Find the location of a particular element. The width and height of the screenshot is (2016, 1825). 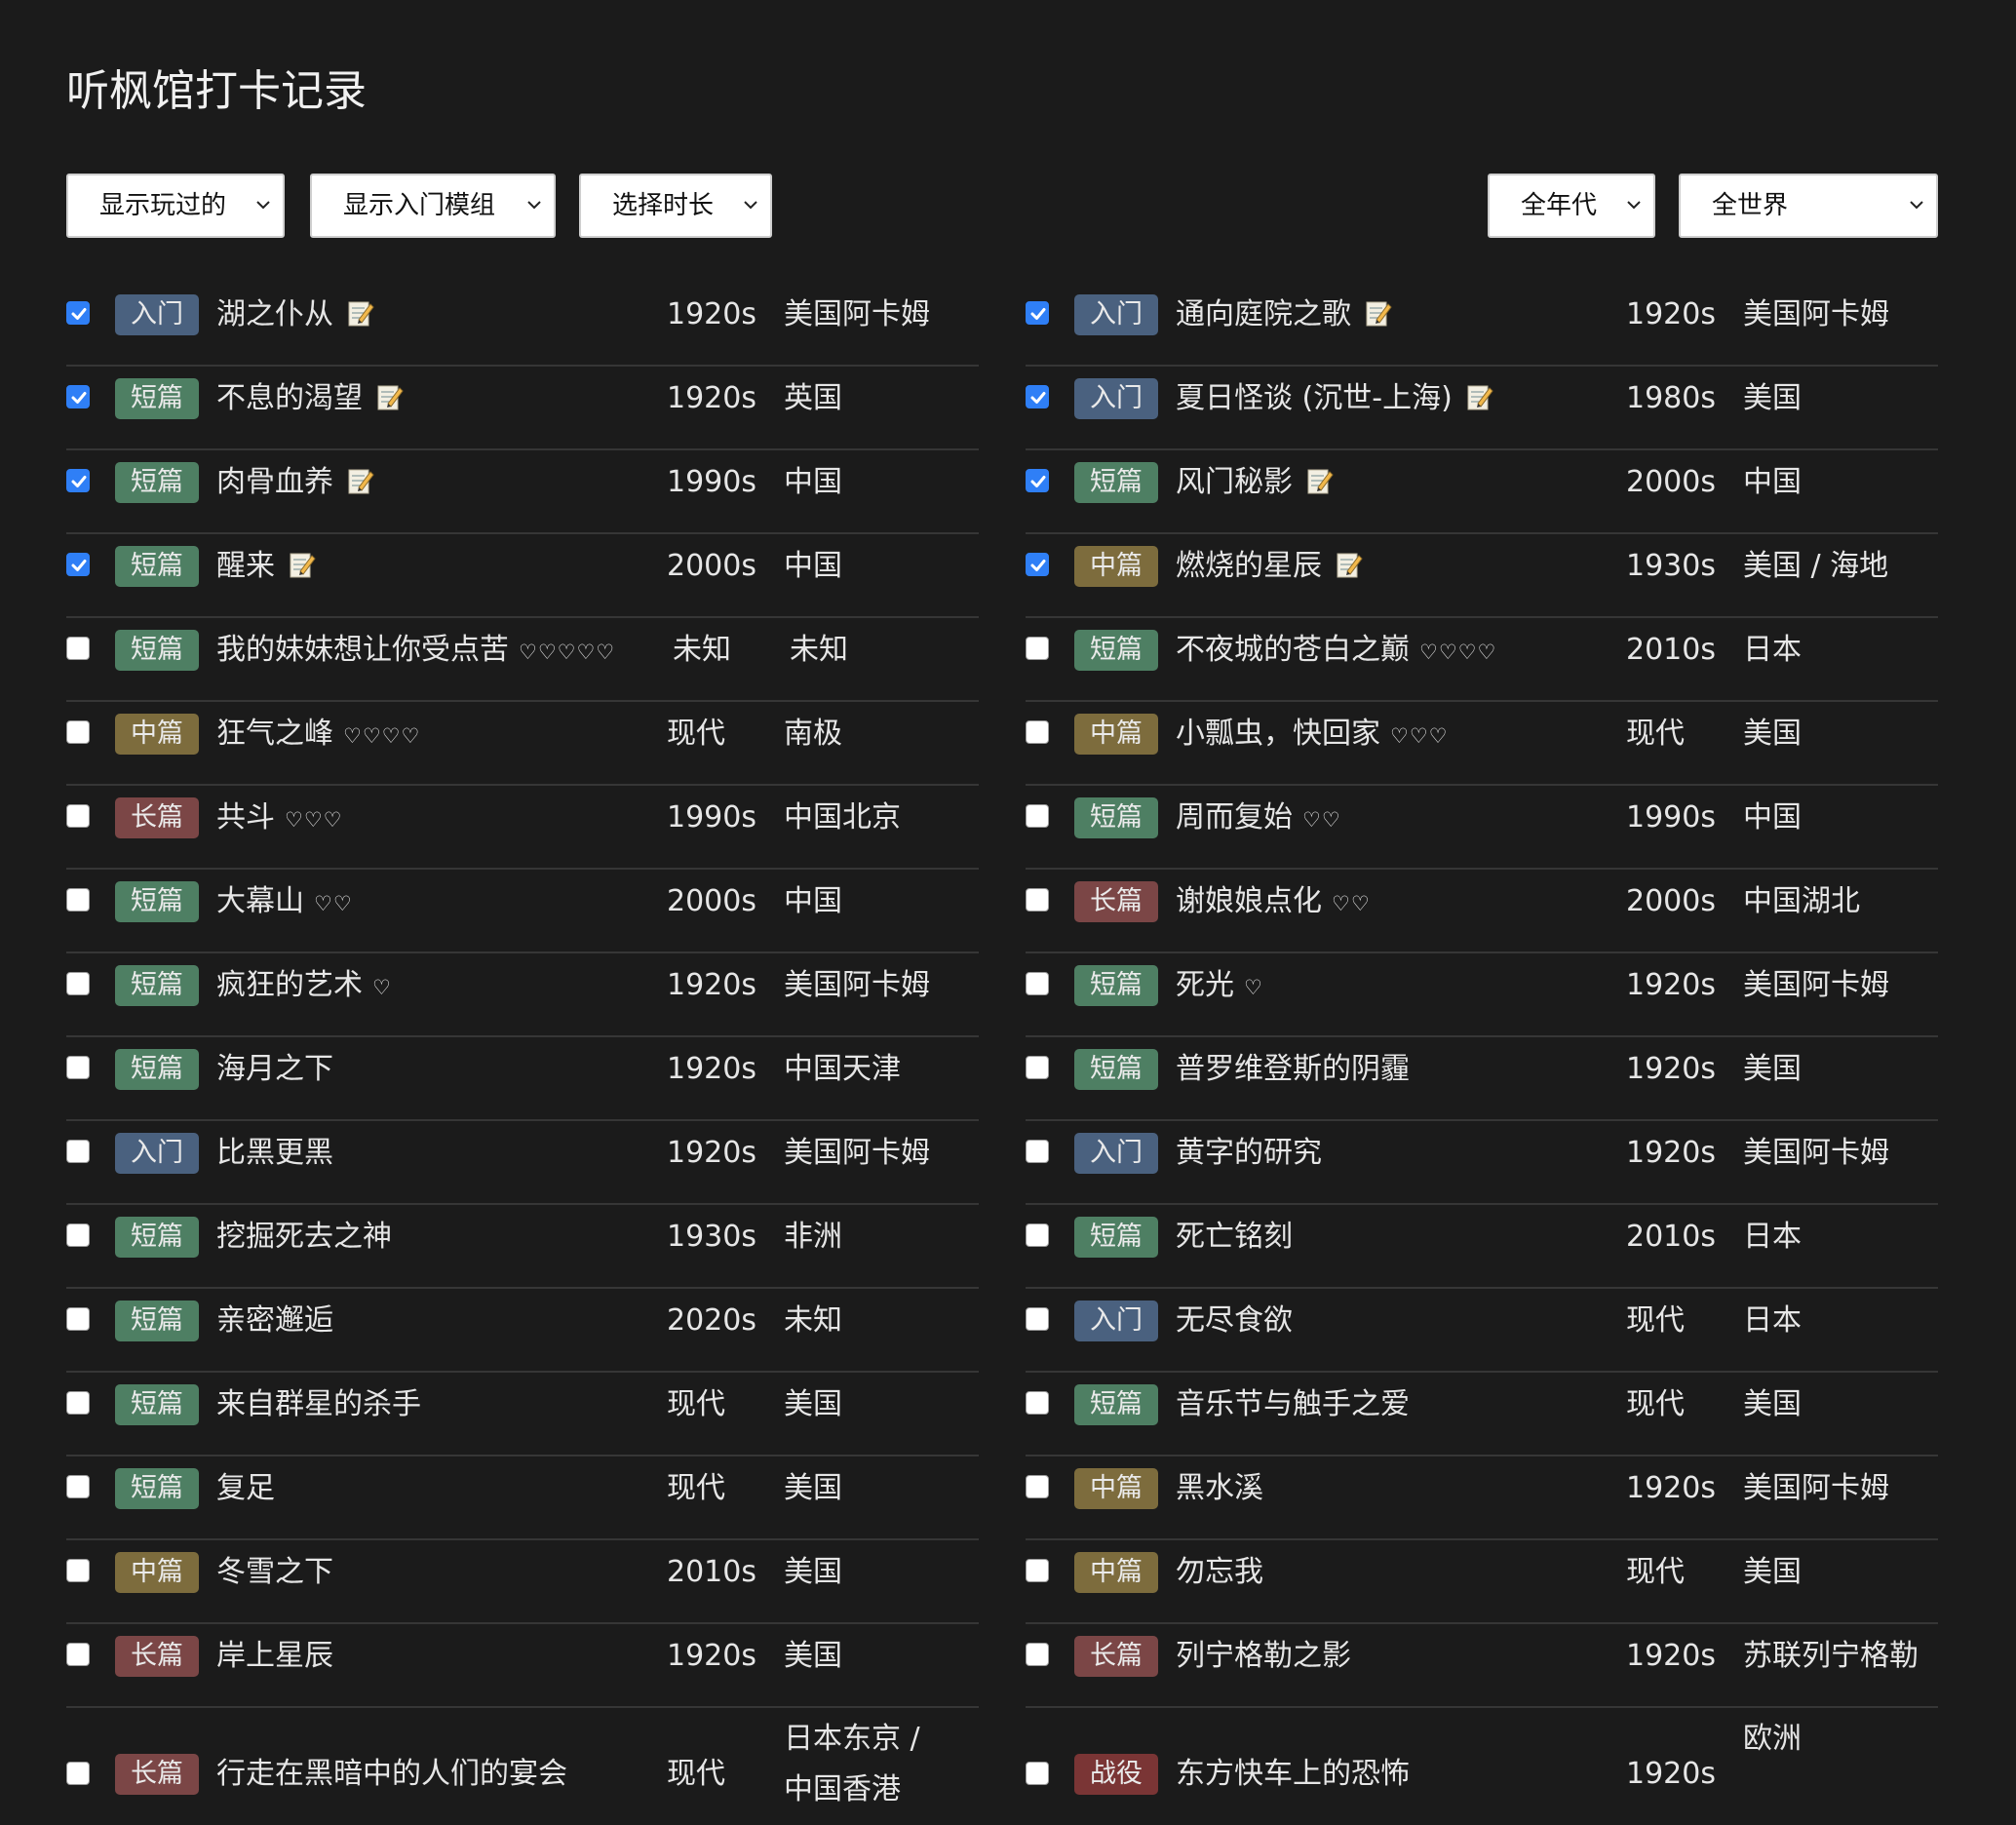

scenario-name: 亲密邂逅 is located at coordinates (274, 1321).